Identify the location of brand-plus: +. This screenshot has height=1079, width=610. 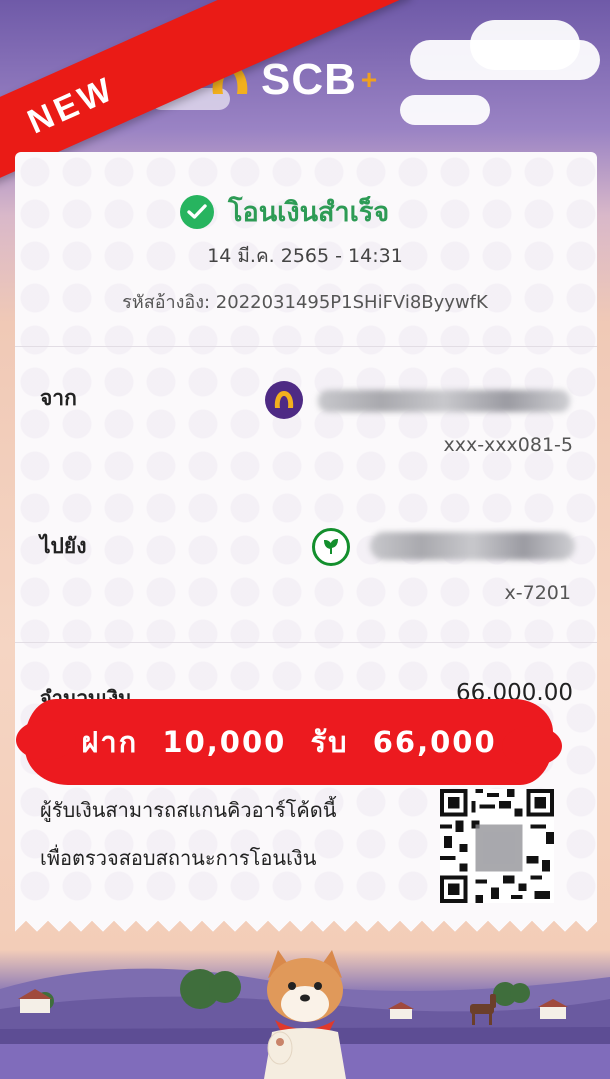
(369, 79).